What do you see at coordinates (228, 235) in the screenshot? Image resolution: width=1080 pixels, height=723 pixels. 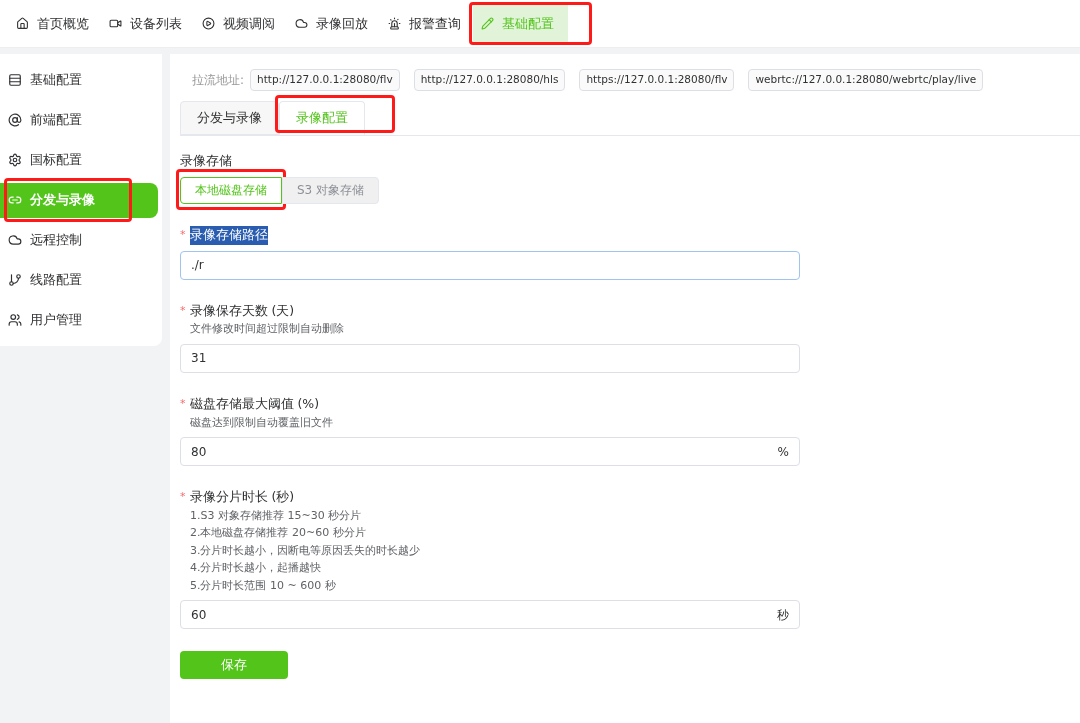 I see `field-label: 录像存储路径` at bounding box center [228, 235].